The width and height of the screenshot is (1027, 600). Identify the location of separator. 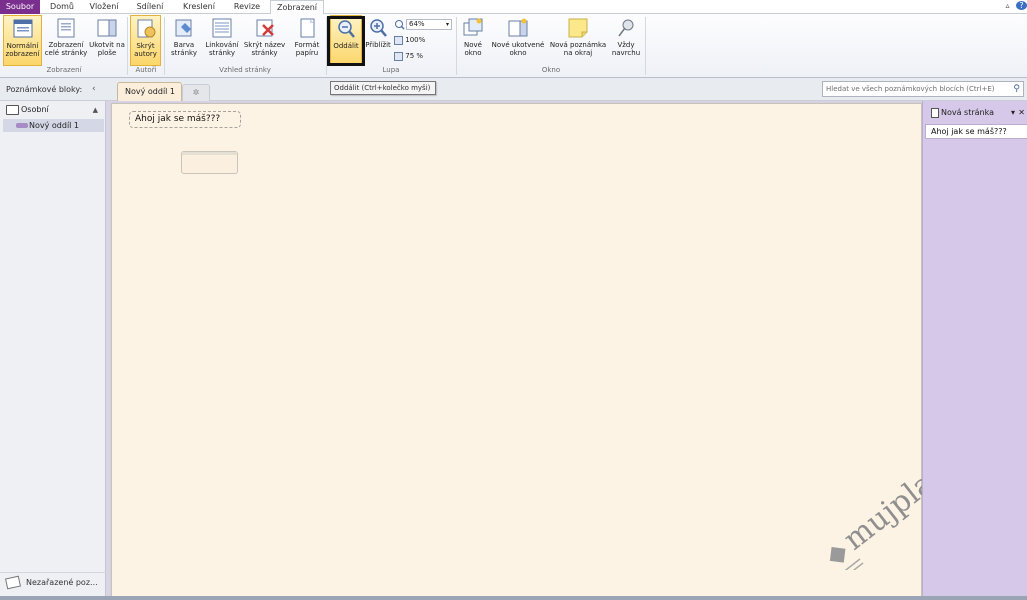
(645, 46).